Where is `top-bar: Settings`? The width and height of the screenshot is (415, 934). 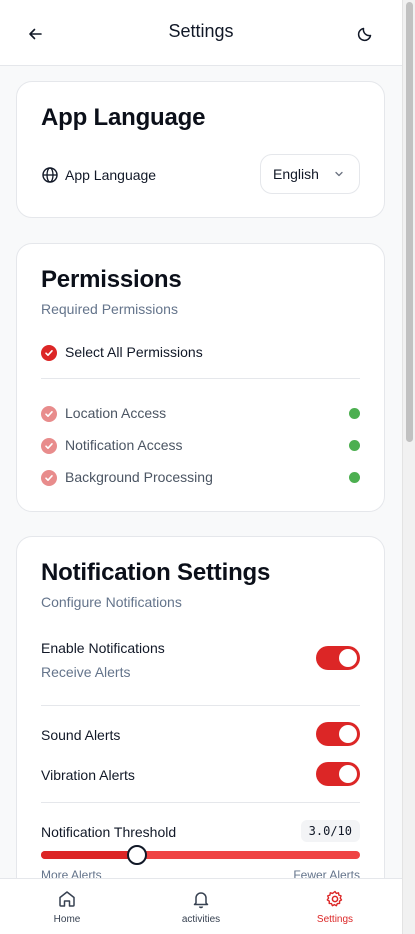
top-bar: Settings is located at coordinates (201, 33).